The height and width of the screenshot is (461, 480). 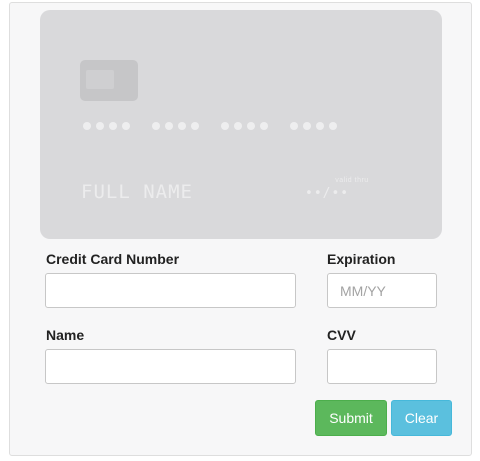 I want to click on clear-button: Clear, so click(x=421, y=418).